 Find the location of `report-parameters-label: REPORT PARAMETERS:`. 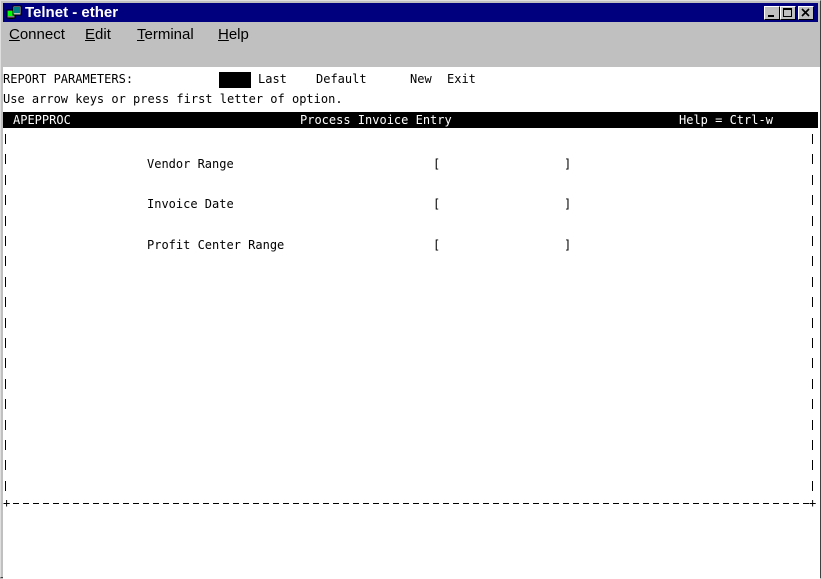

report-parameters-label: REPORT PARAMETERS: is located at coordinates (68, 79).